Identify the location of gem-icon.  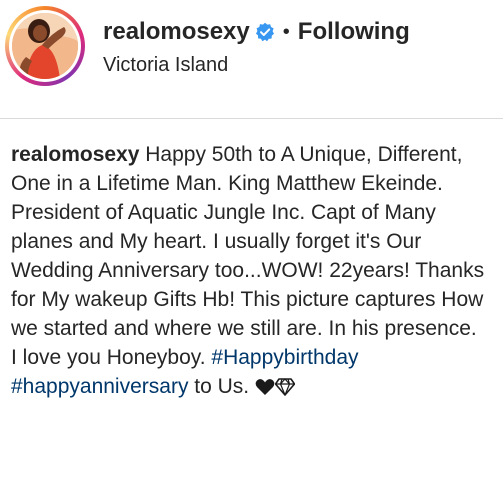
(285, 389).